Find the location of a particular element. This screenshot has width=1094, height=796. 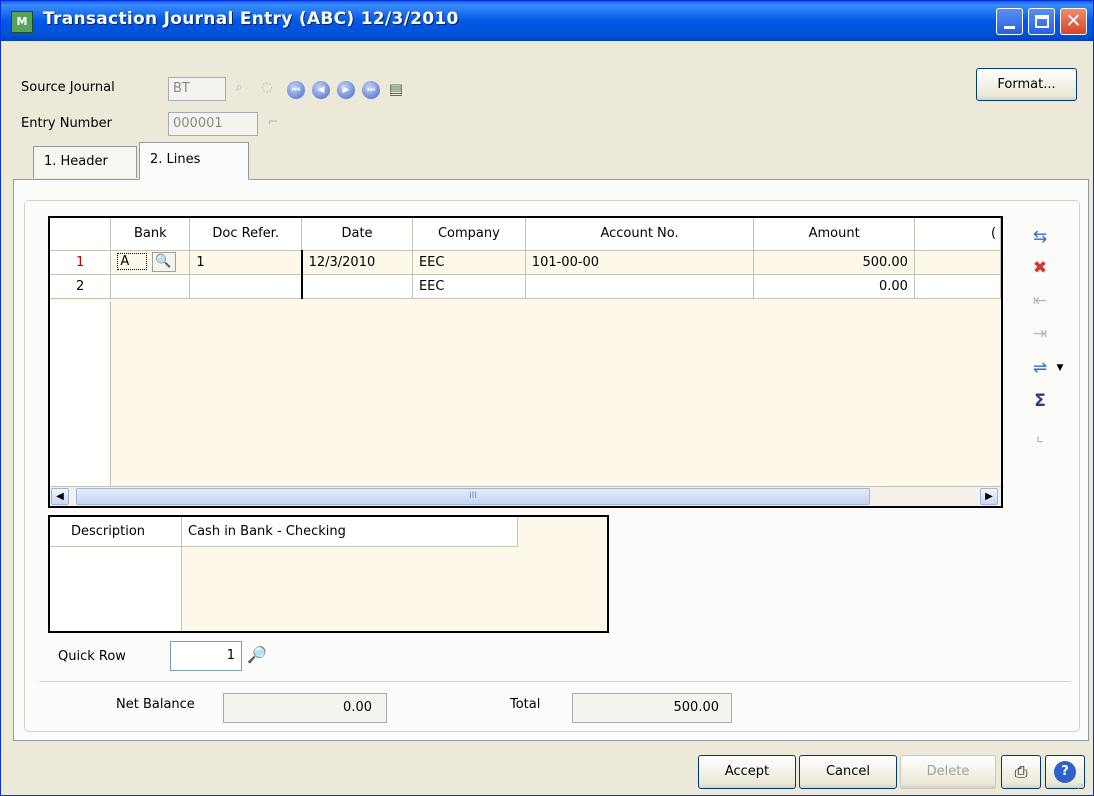

maximize-icon is located at coordinates (1042, 21).